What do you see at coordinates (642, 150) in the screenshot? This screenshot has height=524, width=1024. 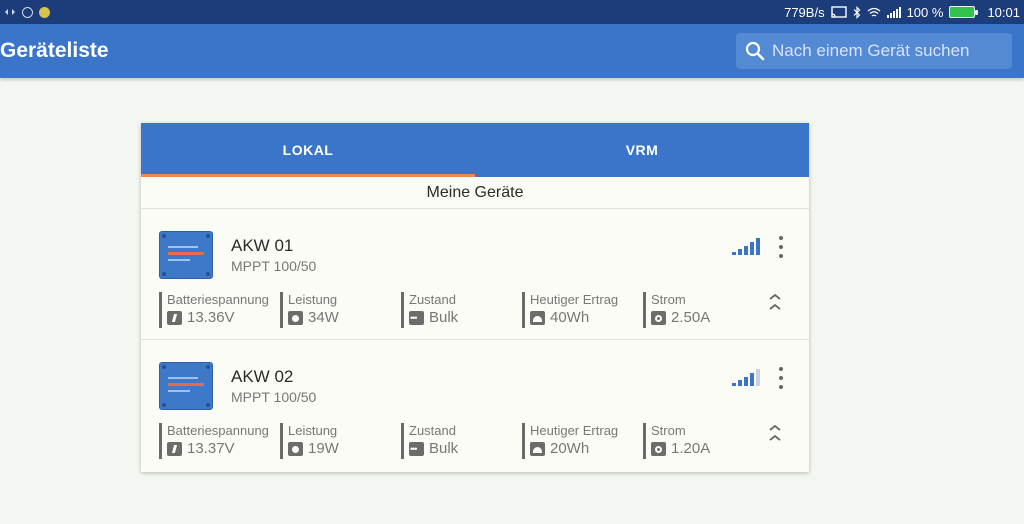 I see `tab-vrm: VRM` at bounding box center [642, 150].